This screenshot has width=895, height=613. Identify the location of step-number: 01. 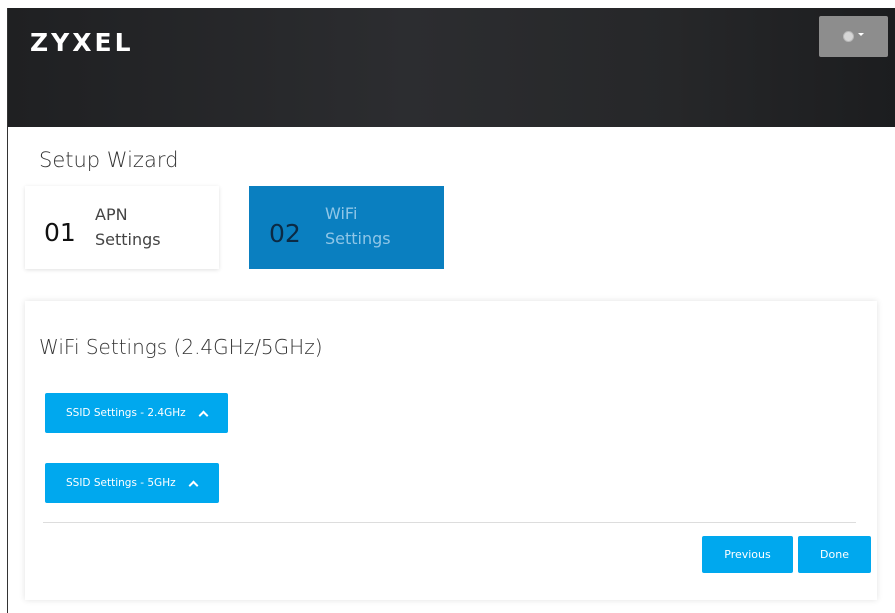
(60, 232).